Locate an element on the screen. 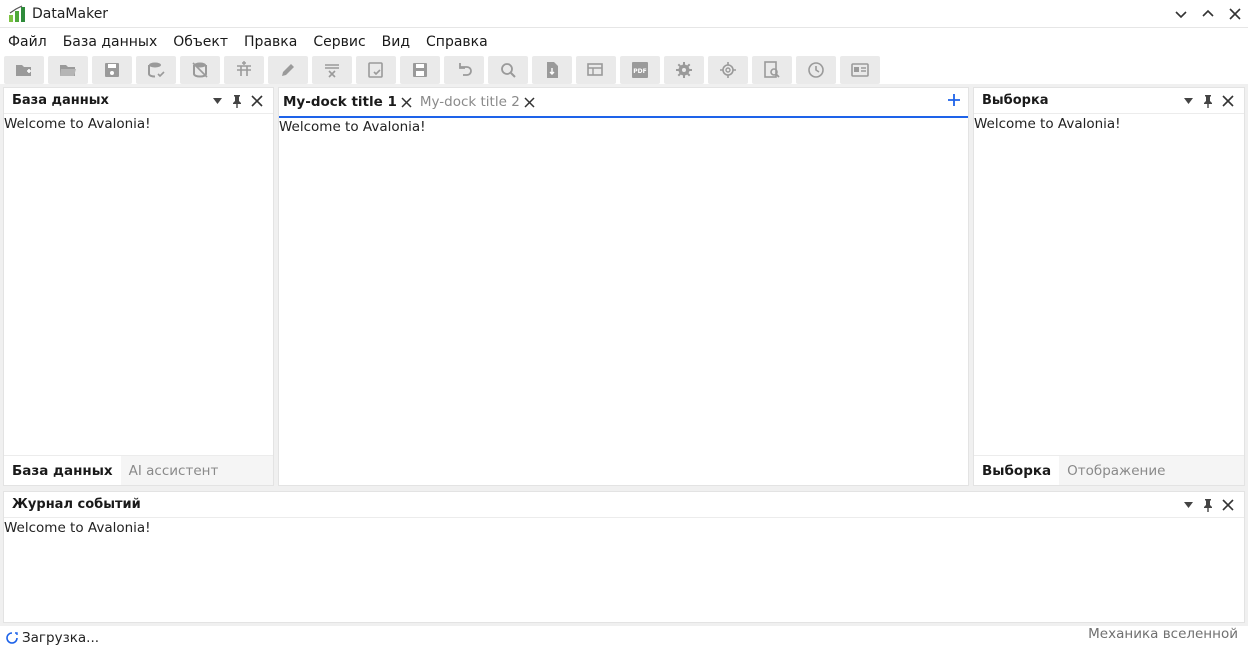 Image resolution: width=1248 pixels, height=650 pixels. history-button is located at coordinates (816, 70).